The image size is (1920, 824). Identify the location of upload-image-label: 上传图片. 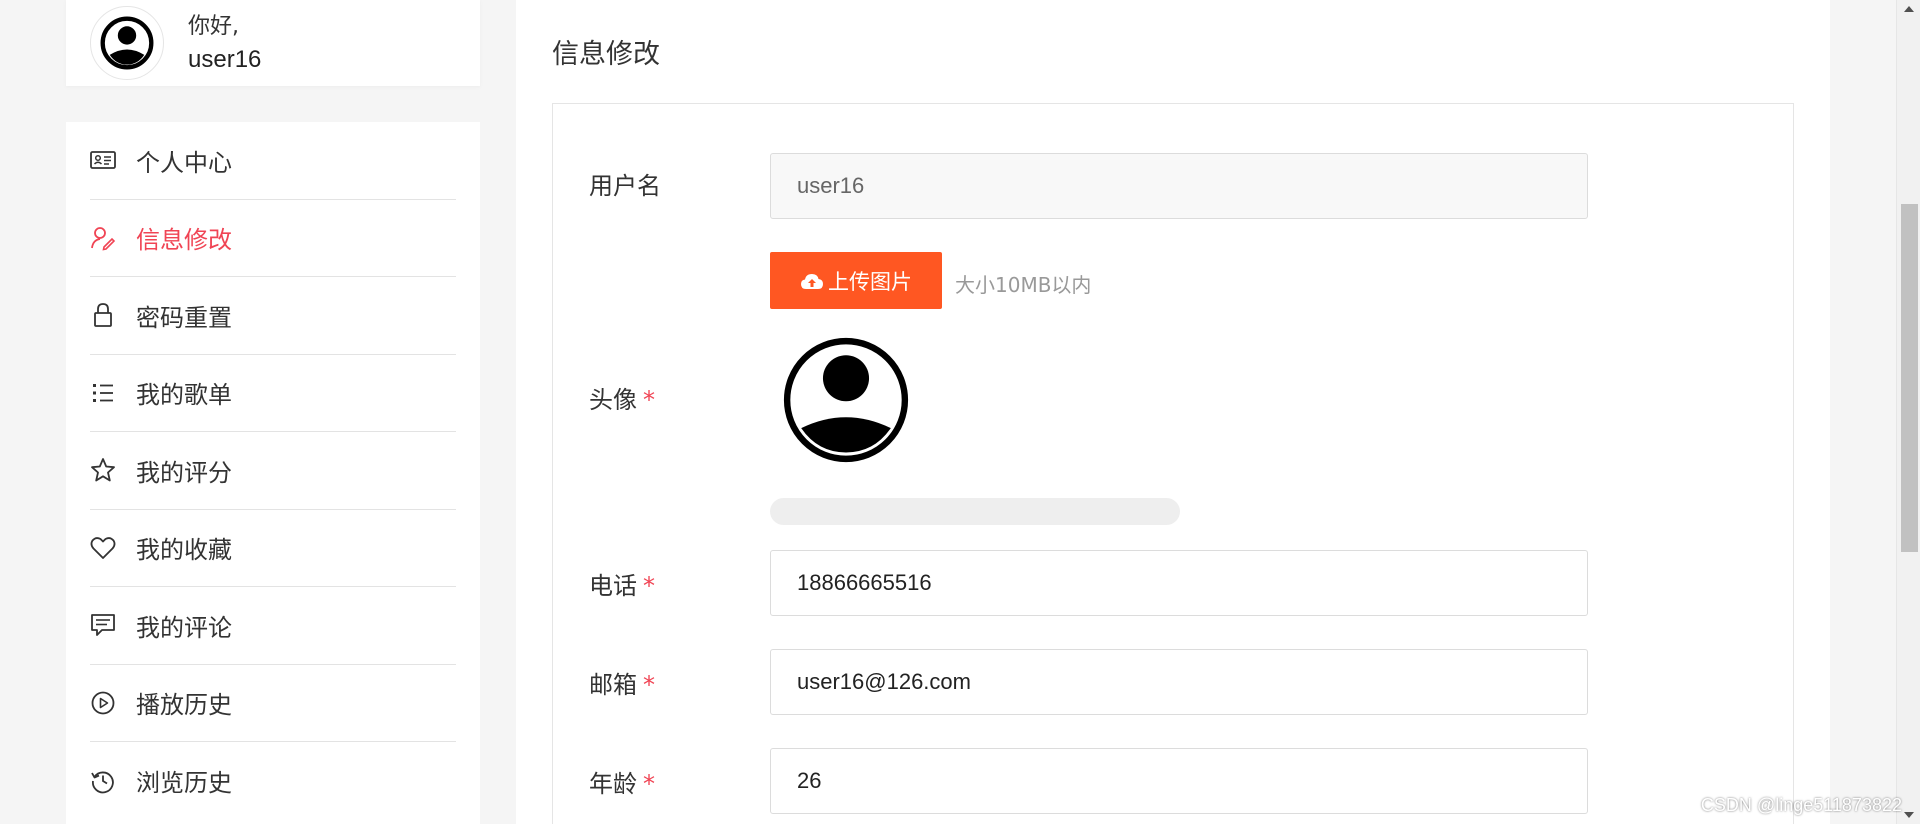
(870, 281).